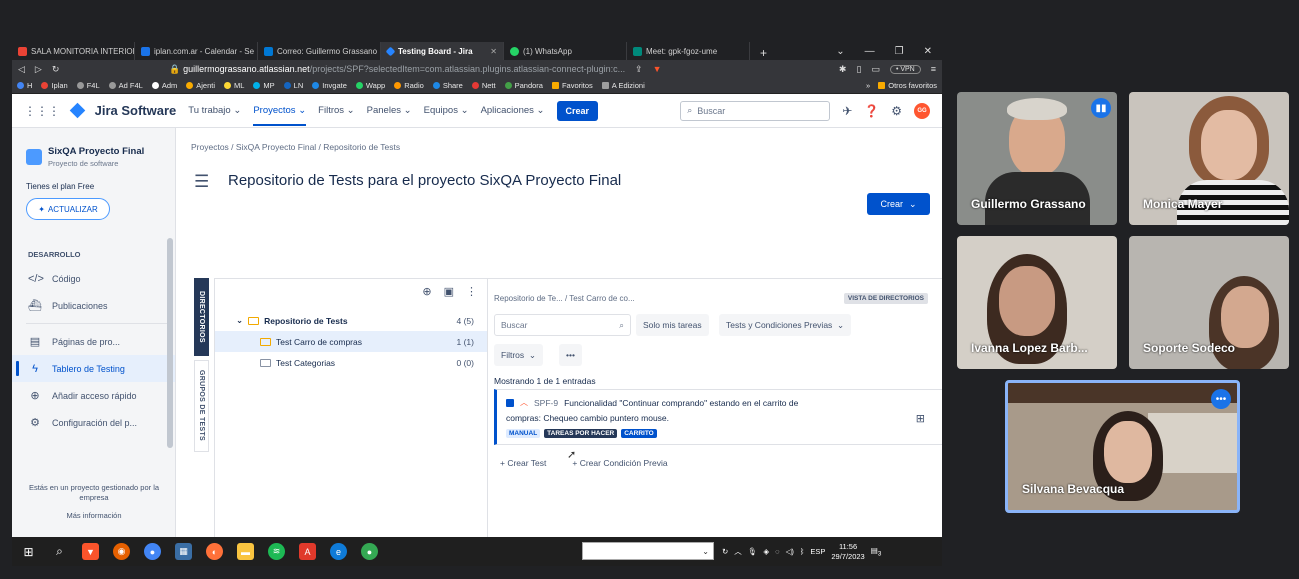 Image resolution: width=1299 pixels, height=579 pixels. What do you see at coordinates (183, 551) in the screenshot?
I see `calculator-icon: ▦` at bounding box center [183, 551].